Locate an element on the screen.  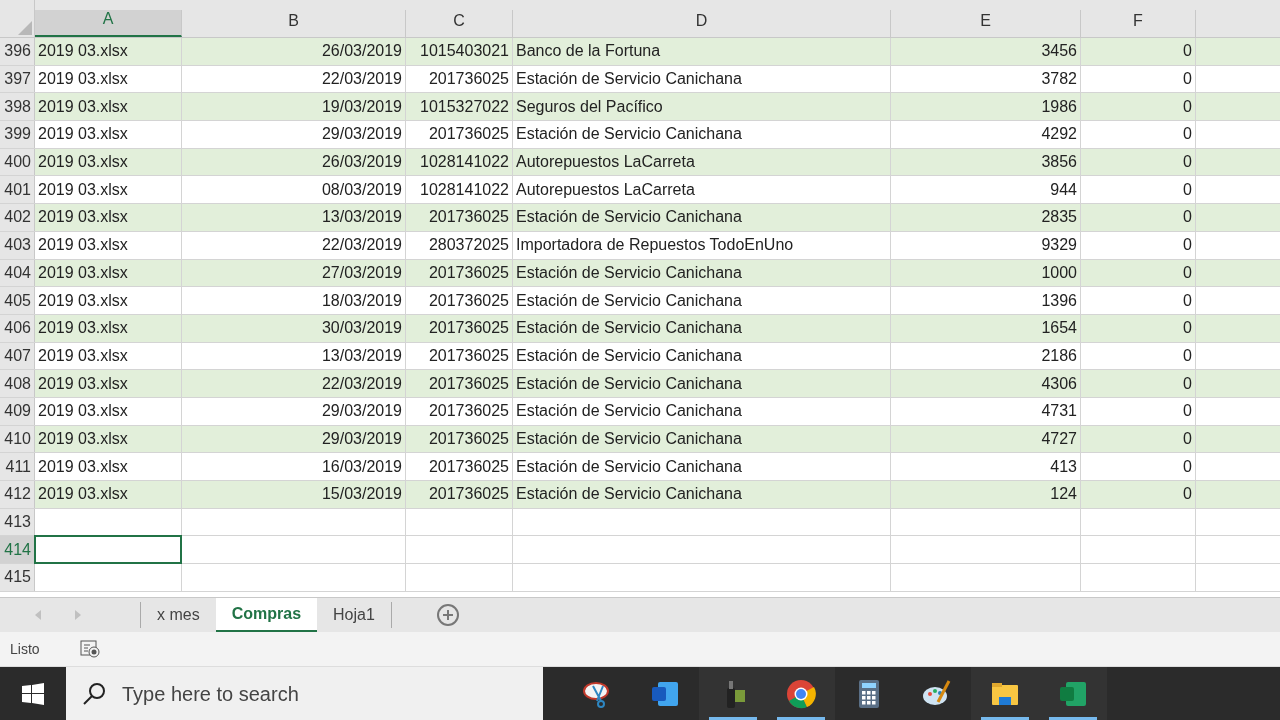
row-header: 408 is located at coordinates (17, 383).